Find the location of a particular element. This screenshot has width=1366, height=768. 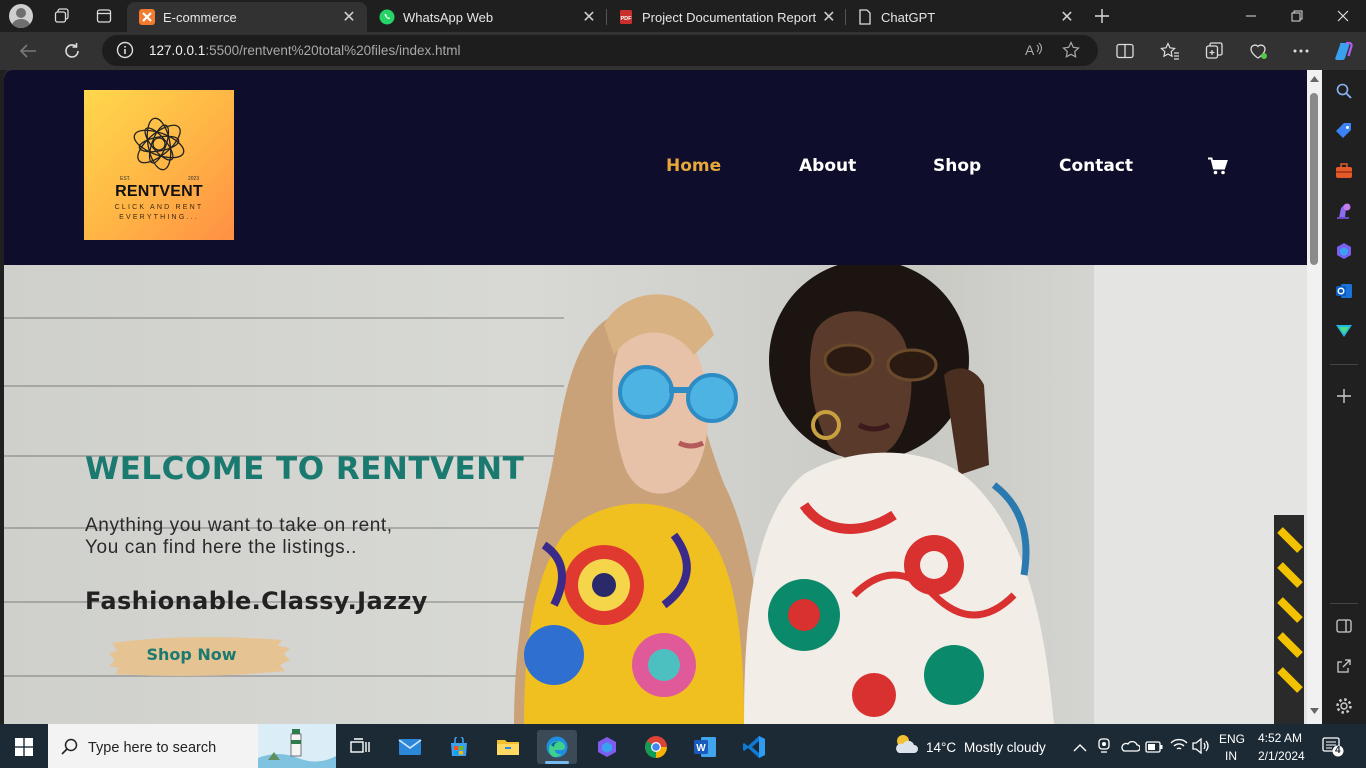

refresh-icon is located at coordinates (72, 51).